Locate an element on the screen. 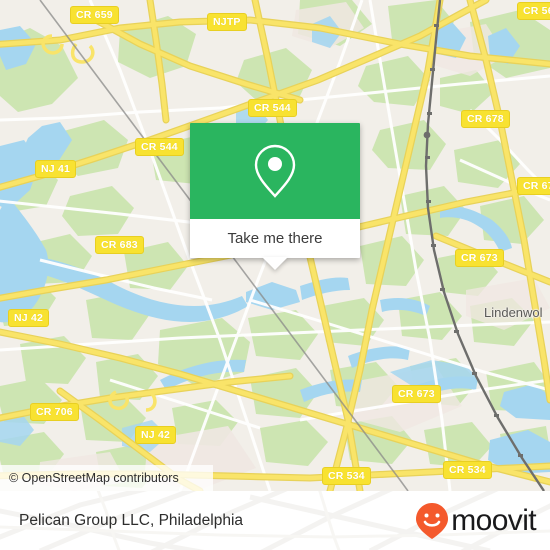 Image resolution: width=550 pixels, height=550 pixels. osm-attribution-text: © OpenStreetMap contributors is located at coordinates (94, 478).